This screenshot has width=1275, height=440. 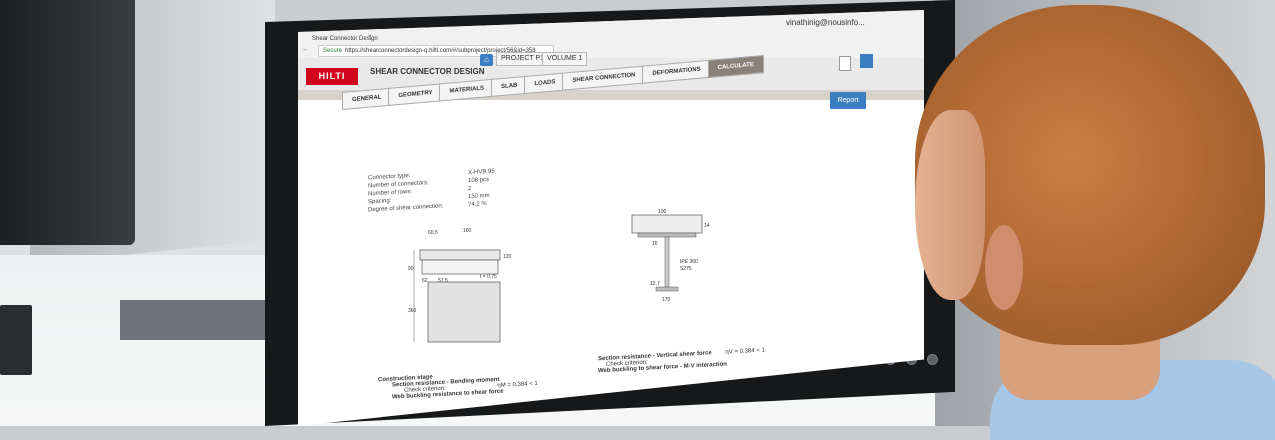 What do you see at coordinates (367, 98) in the screenshot?
I see `step-tab-general: GENERAL` at bounding box center [367, 98].